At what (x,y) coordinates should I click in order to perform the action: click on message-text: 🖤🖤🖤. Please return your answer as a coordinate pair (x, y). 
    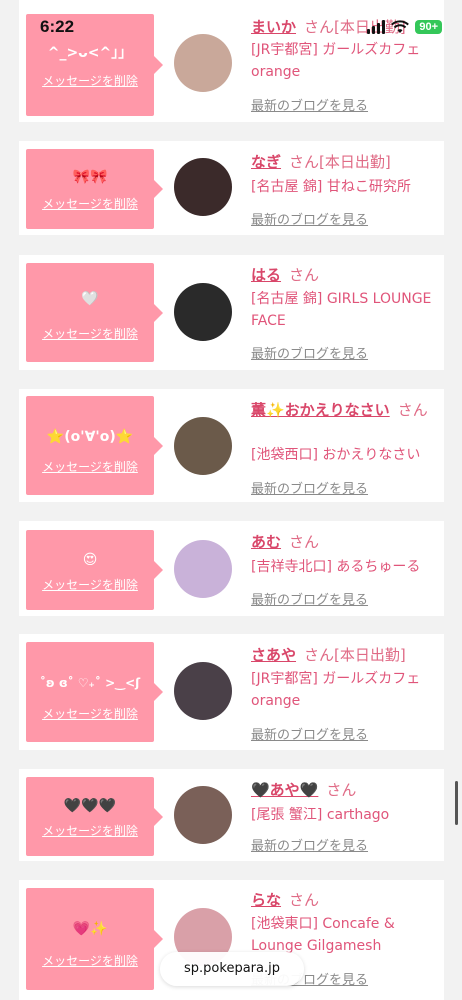
    Looking at the image, I should click on (90, 806).